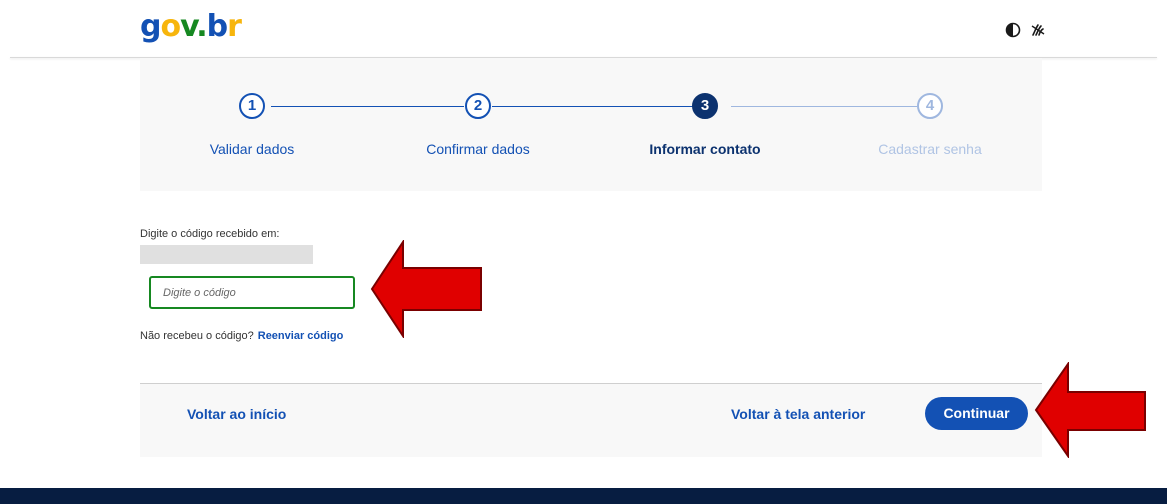  Describe the element at coordinates (210, 234) in the screenshot. I see `code-prompt: Digite o código recebido em:` at that location.